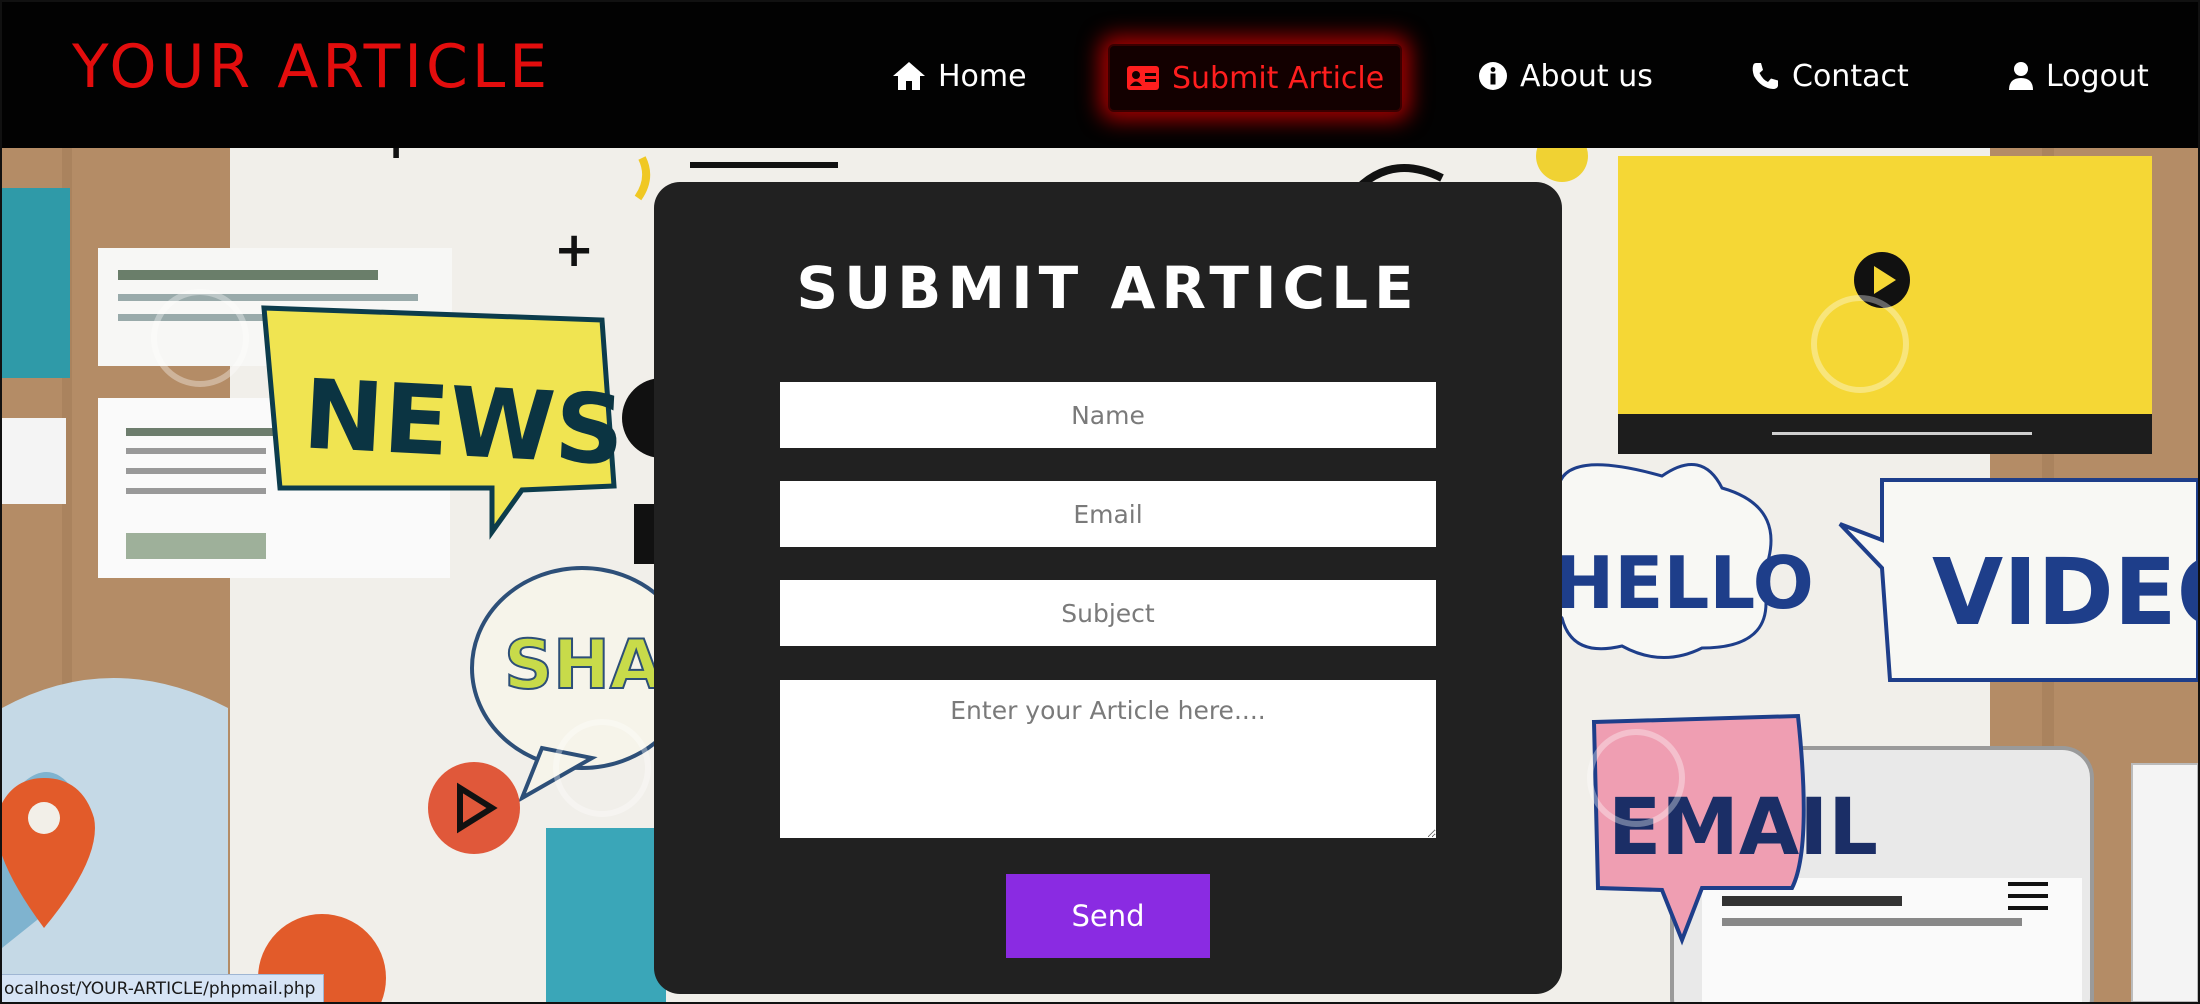  I want to click on svg-text: VIDEO, so click(2065, 592).